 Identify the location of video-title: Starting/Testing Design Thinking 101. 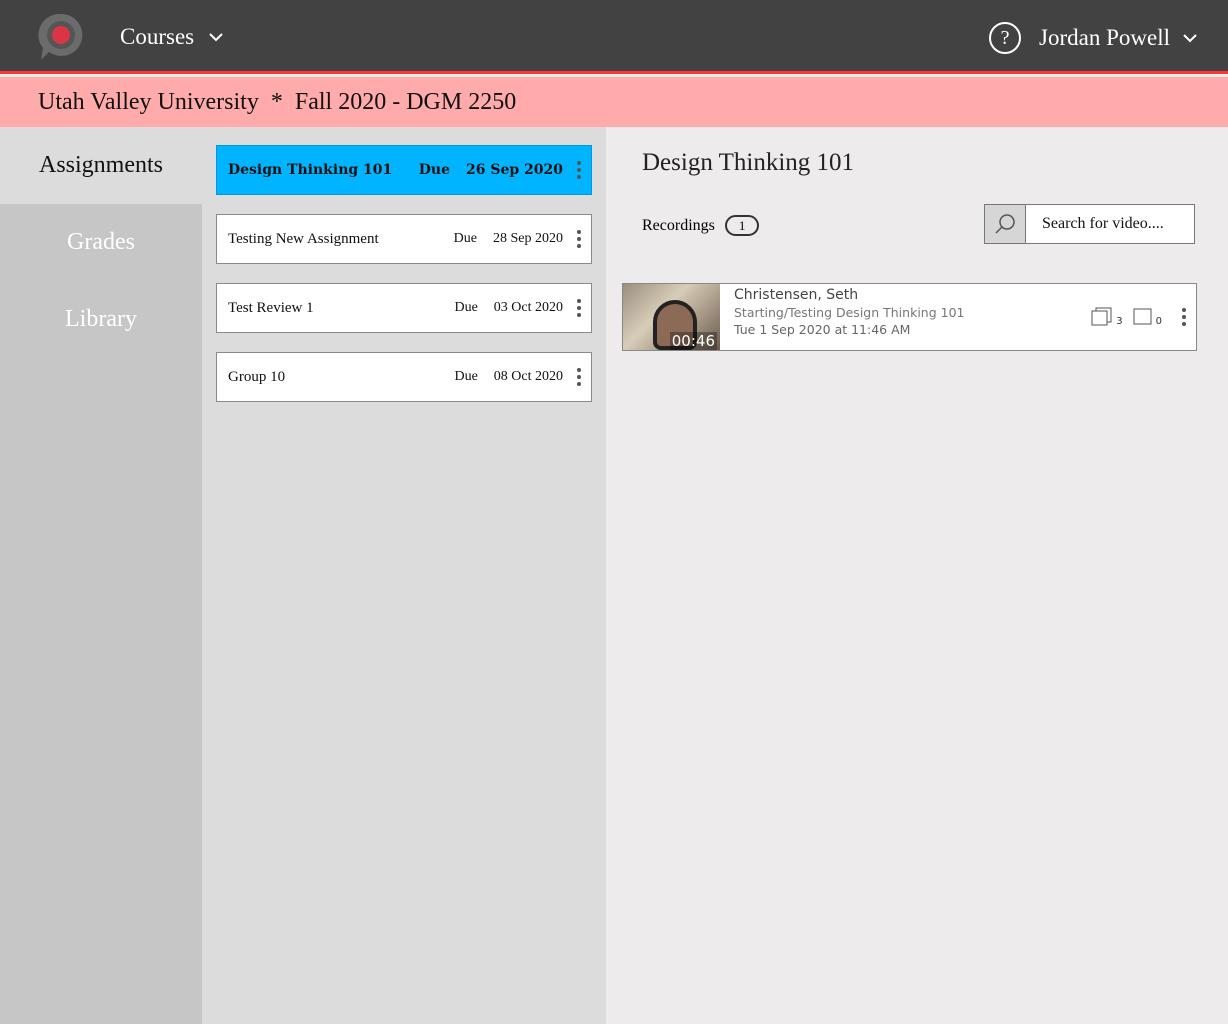
(849, 312).